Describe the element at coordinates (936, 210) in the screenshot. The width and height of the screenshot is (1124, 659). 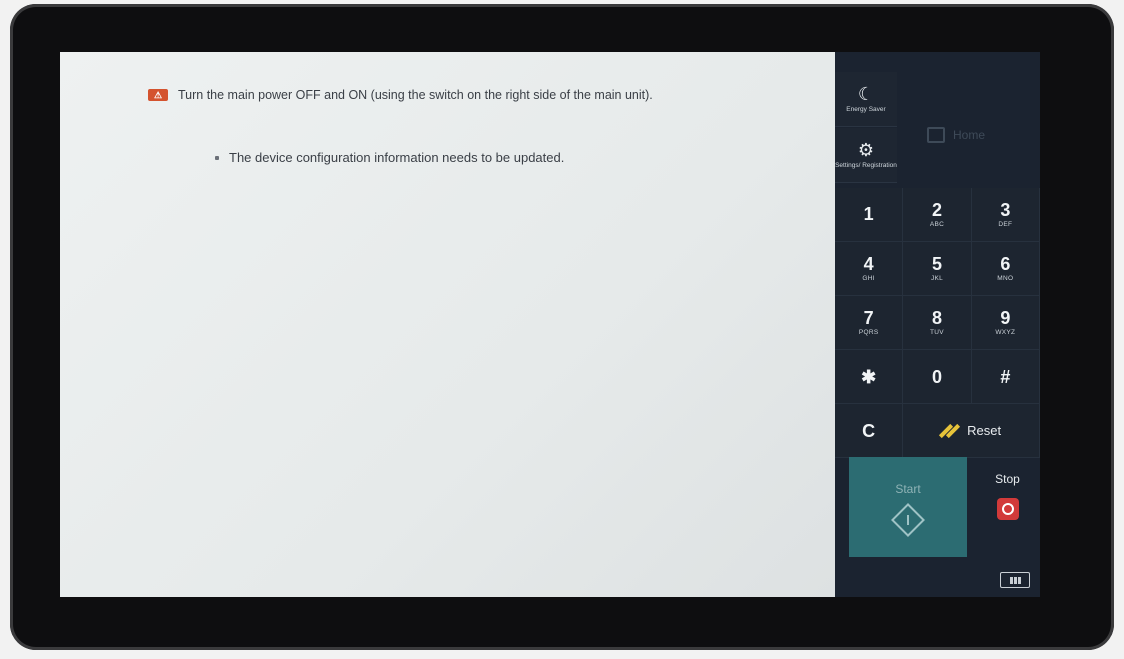
I see `key-digit: 2` at that location.